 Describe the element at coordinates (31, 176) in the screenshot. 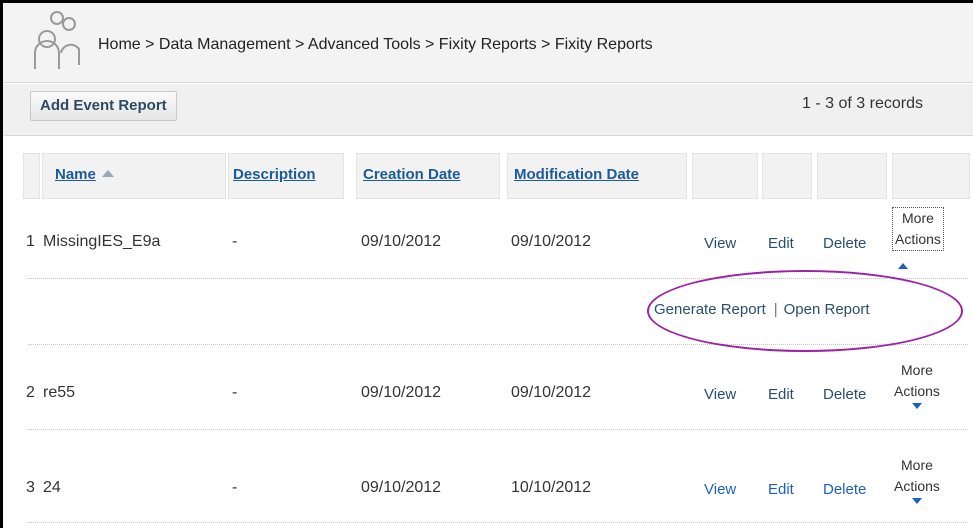

I see `column-header-index` at that location.